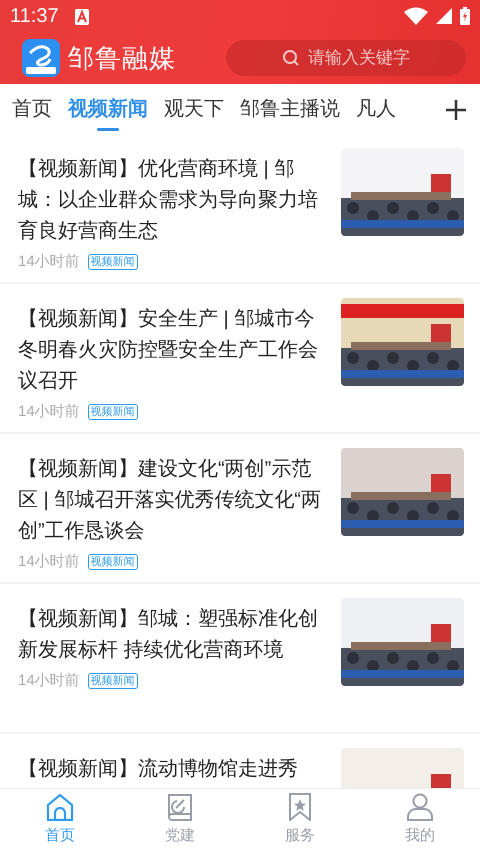 This screenshot has width=480, height=853. What do you see at coordinates (60, 807) in the screenshot?
I see `home-icon` at bounding box center [60, 807].